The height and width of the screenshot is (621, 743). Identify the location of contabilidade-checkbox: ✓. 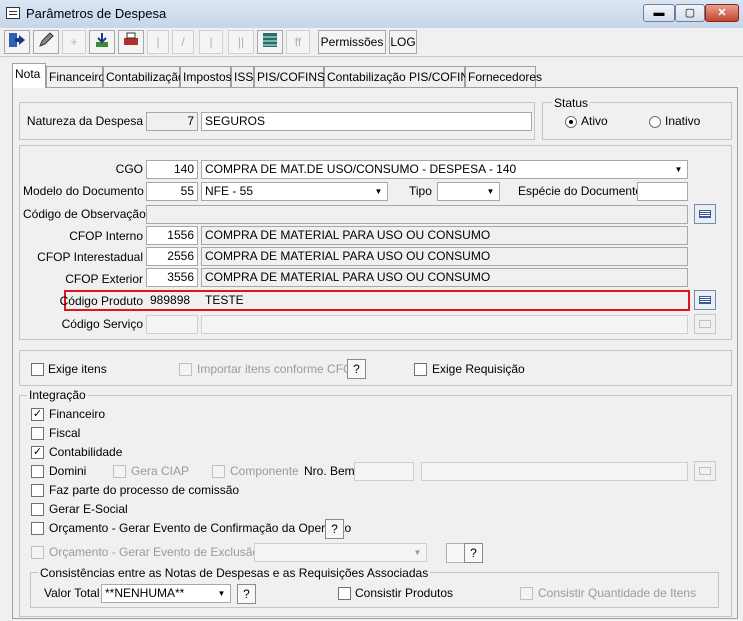
(37, 452).